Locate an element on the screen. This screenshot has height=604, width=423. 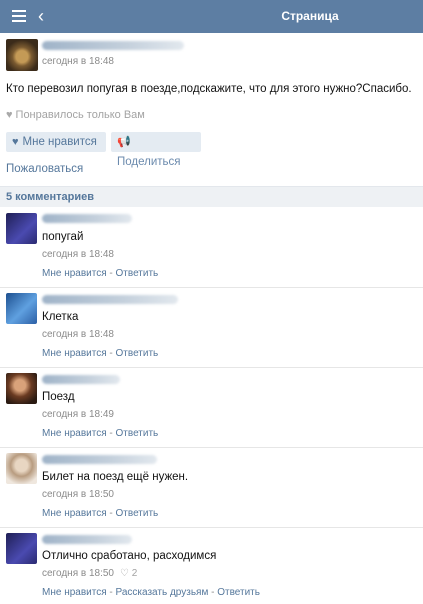
tell-friends-link: Рассказать друзьям is located at coordinates (162, 592).